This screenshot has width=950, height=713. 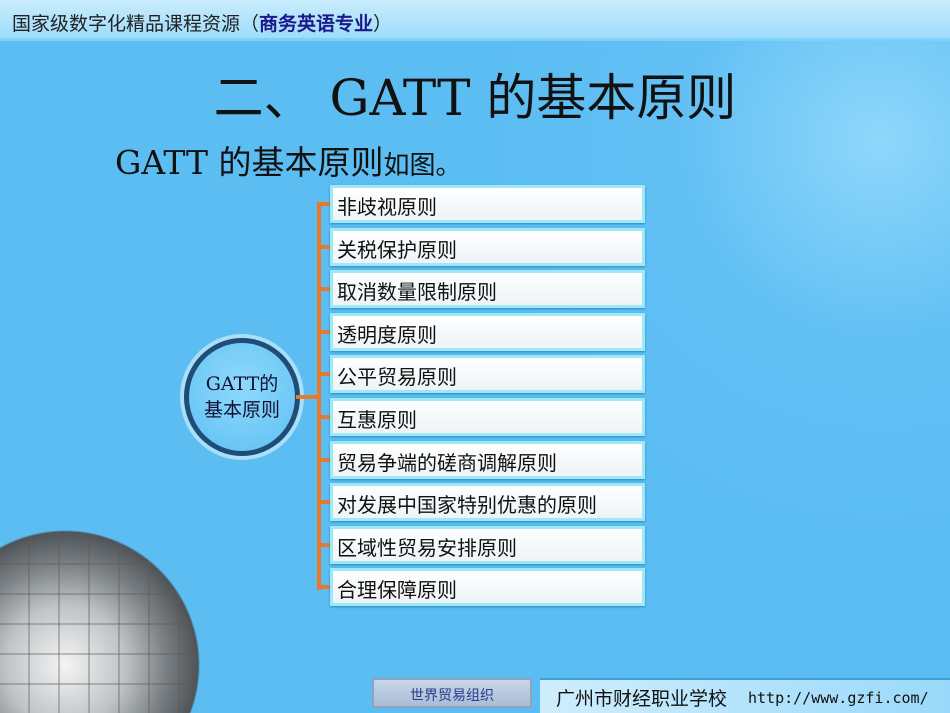 I want to click on principle-box: 非歧视原则, so click(x=487, y=204).